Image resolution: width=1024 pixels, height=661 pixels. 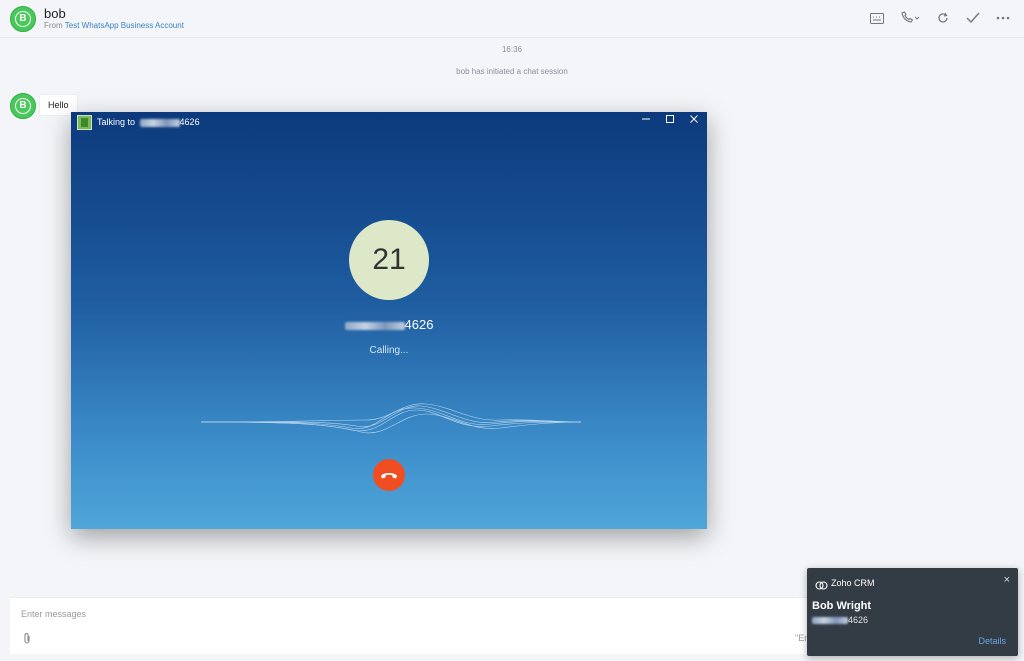 I want to click on toast-phone: 4626, so click(x=840, y=620).